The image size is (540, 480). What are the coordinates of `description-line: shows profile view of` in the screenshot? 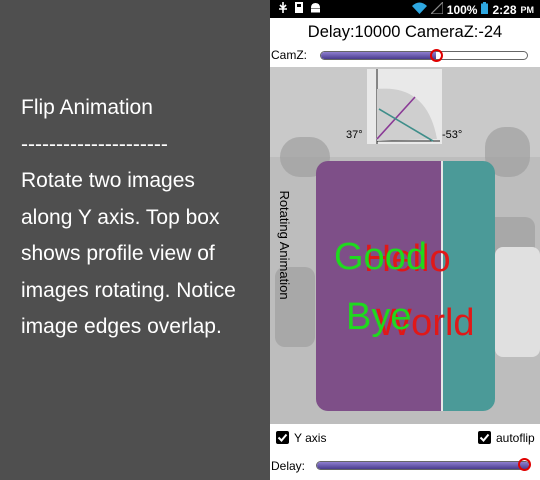 It's located at (118, 253).